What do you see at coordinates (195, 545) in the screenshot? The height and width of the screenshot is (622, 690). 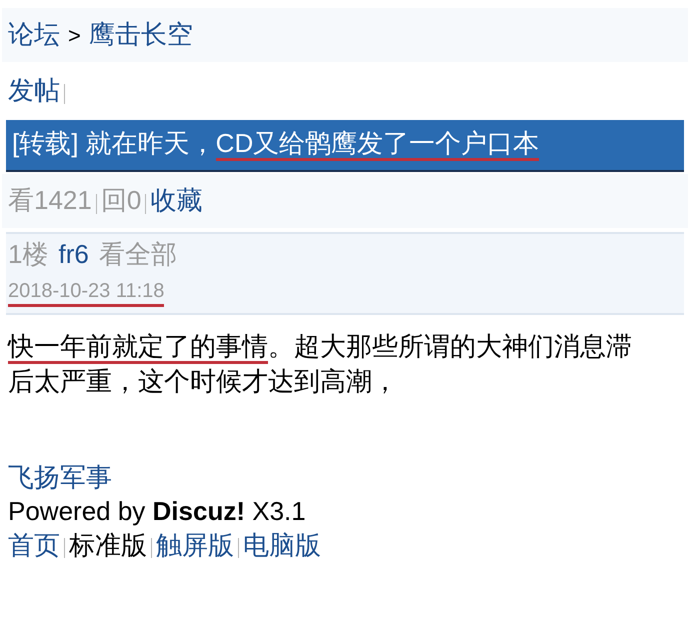 I see `version-link: 触屏版` at bounding box center [195, 545].